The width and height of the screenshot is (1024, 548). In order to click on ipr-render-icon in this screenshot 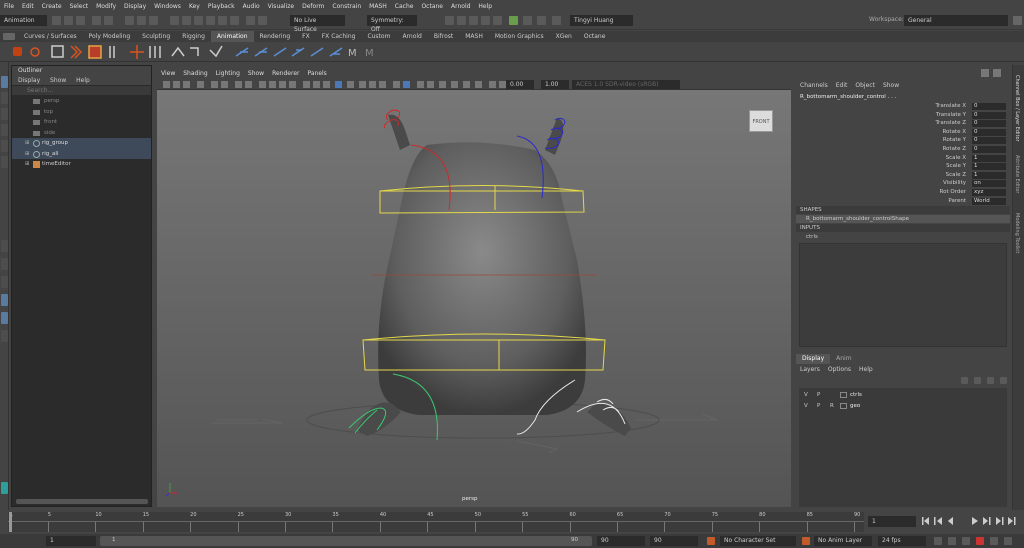, I will do `click(473, 20)`.